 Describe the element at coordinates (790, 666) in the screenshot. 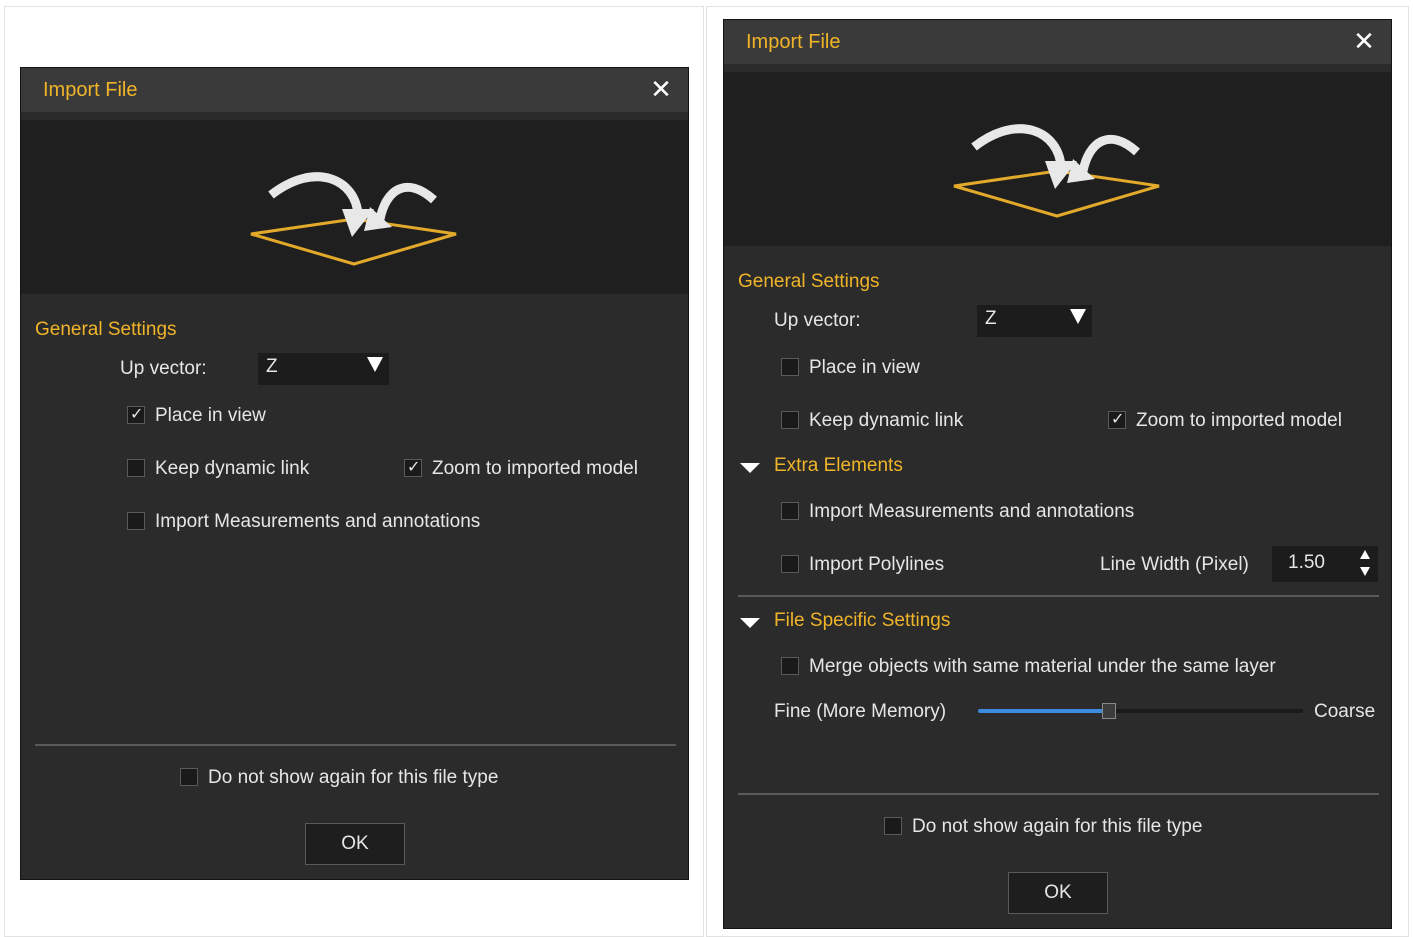

I see `merge-objects-checkbox` at that location.